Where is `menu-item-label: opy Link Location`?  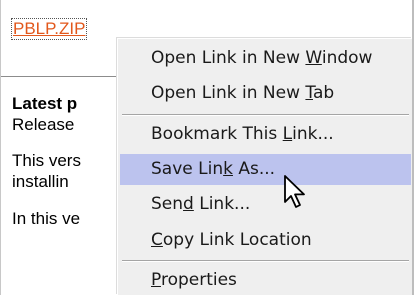
menu-item-label: opy Link Location is located at coordinates (237, 240).